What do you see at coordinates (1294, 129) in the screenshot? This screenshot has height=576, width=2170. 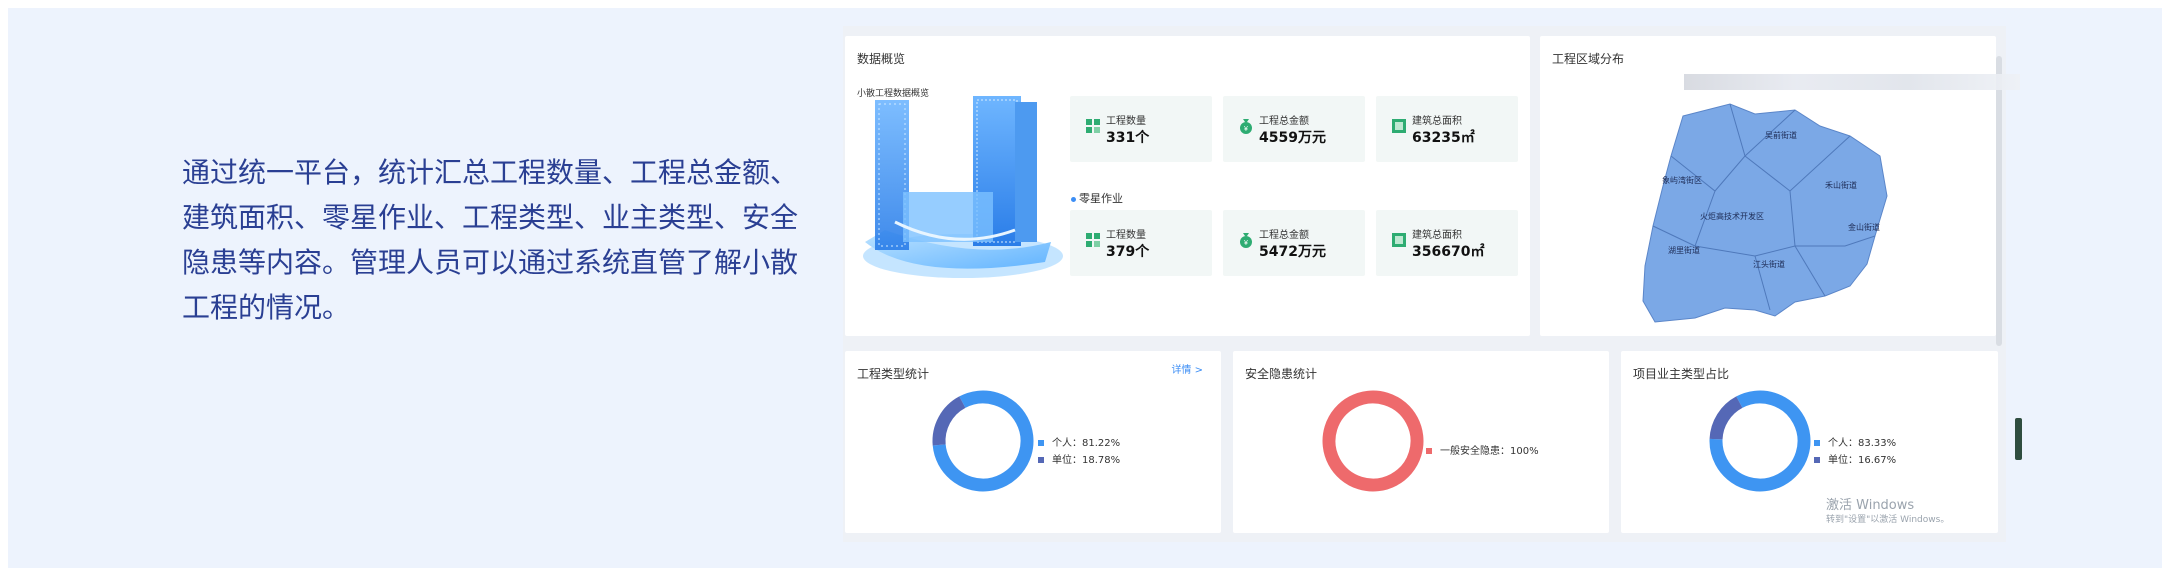 I see `stat-card-total-amount: ¥ 工程总金额 4559万元` at bounding box center [1294, 129].